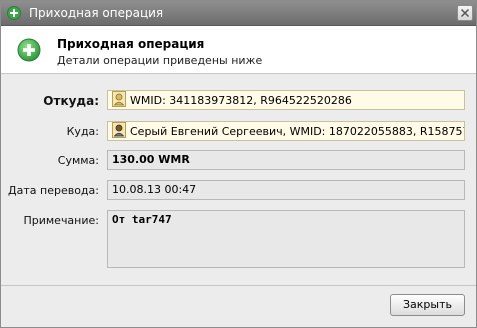 Image resolution: width=477 pixels, height=328 pixels. What do you see at coordinates (427, 305) in the screenshot?
I see `close-button: Закрыть` at bounding box center [427, 305].